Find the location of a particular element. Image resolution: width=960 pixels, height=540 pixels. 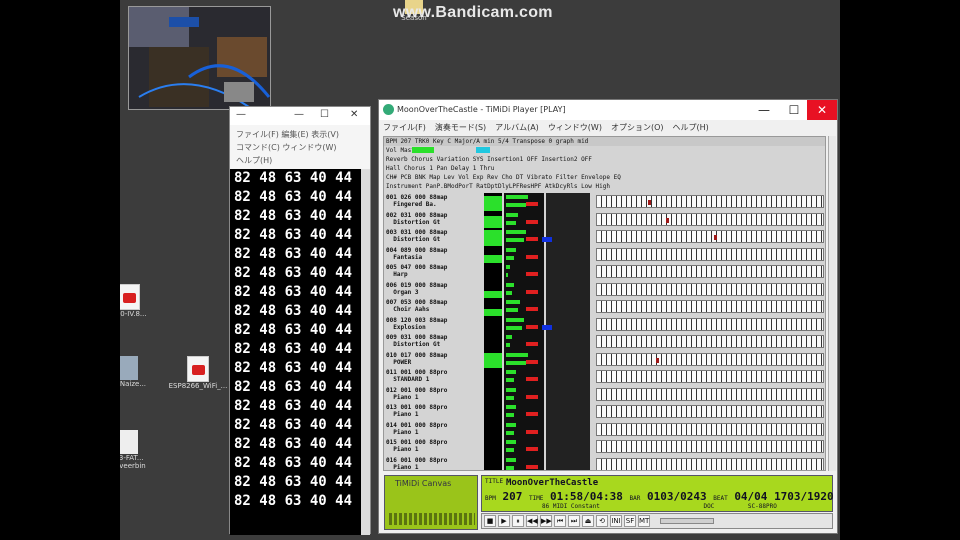

transport-button: ⏸ is located at coordinates (518, 521).